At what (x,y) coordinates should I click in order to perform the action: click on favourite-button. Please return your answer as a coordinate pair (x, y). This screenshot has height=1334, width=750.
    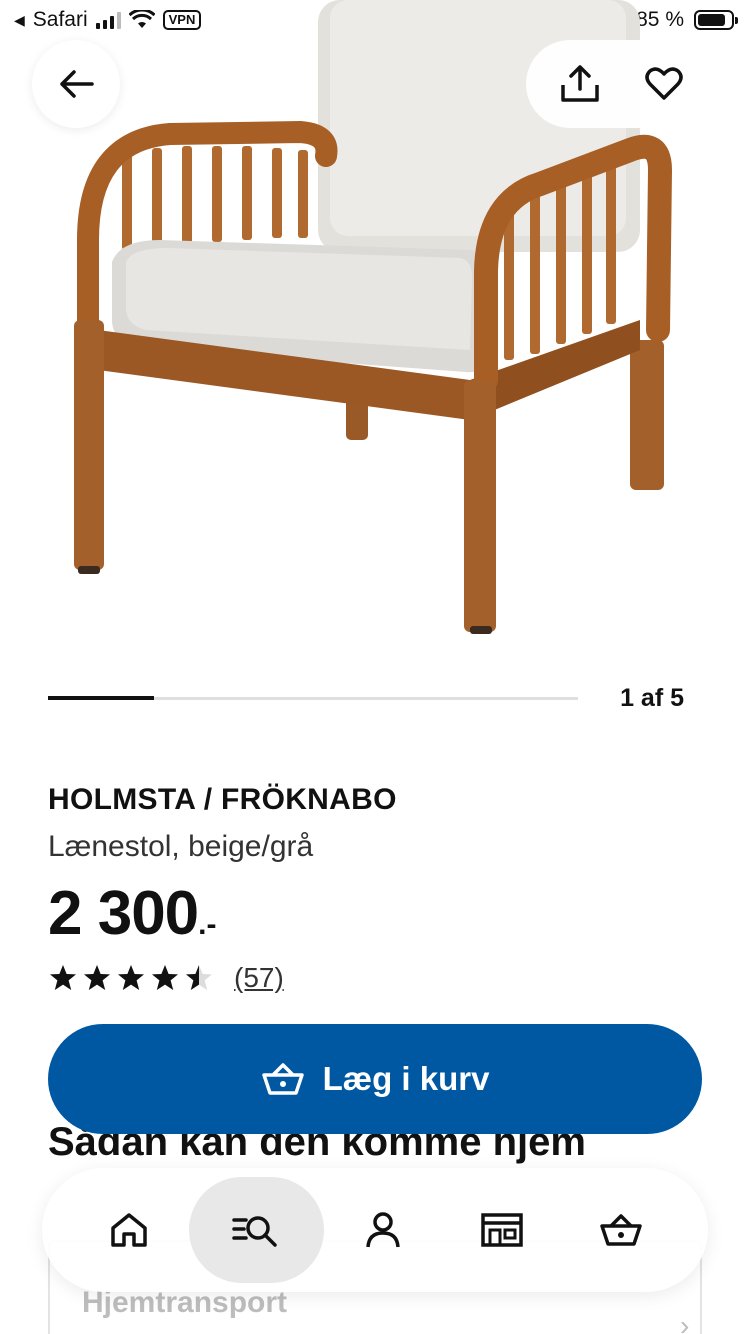
    Looking at the image, I should click on (664, 84).